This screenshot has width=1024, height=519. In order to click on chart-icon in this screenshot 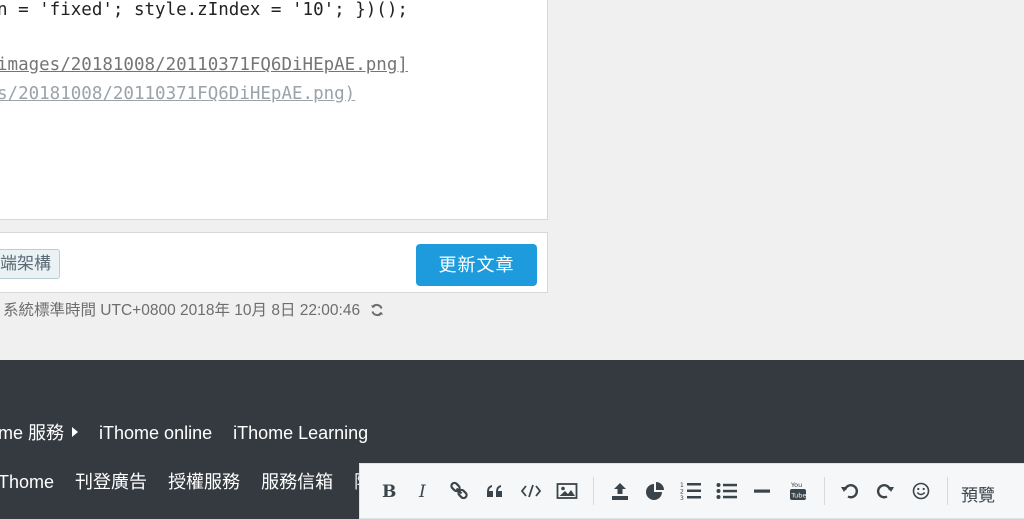, I will do `click(655, 491)`.